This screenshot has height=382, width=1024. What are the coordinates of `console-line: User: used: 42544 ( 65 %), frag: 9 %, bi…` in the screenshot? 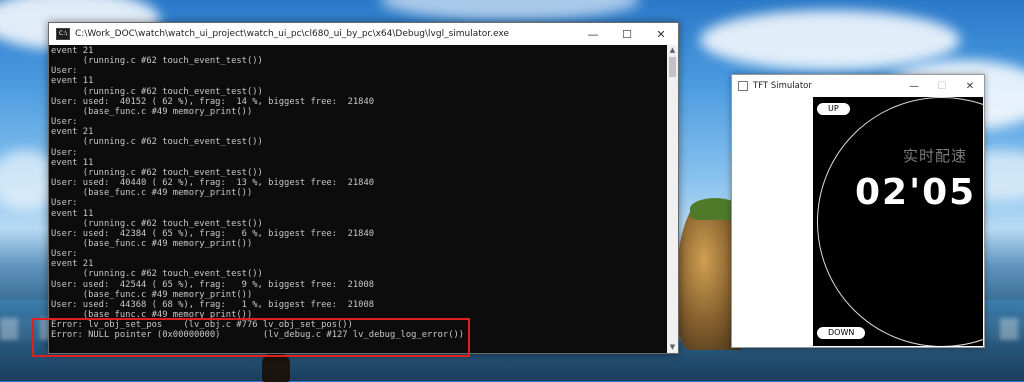 It's located at (213, 284).